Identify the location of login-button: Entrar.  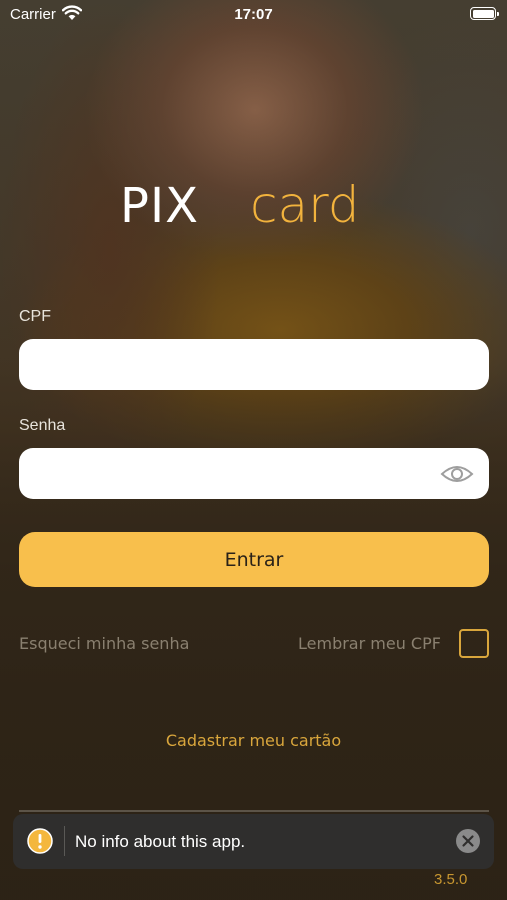
(254, 559).